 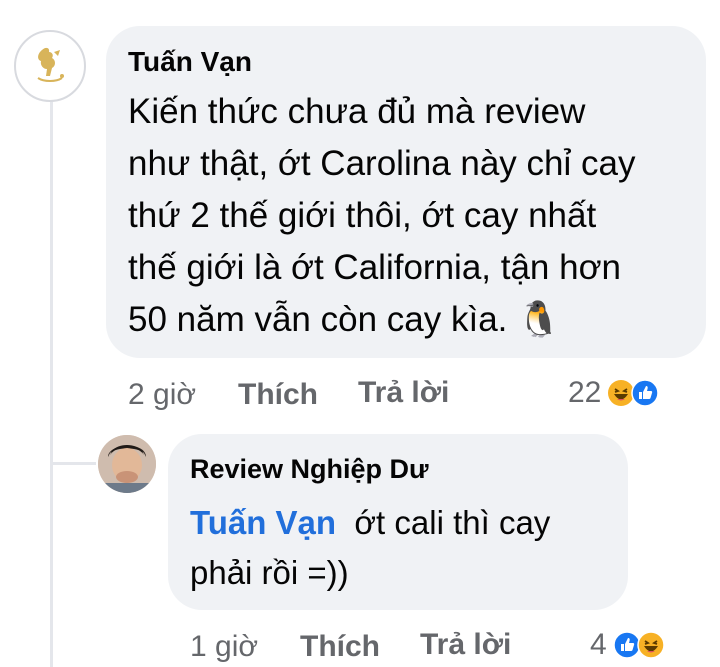 I want to click on reply-line-2: phải rồi =)), so click(x=269, y=572).